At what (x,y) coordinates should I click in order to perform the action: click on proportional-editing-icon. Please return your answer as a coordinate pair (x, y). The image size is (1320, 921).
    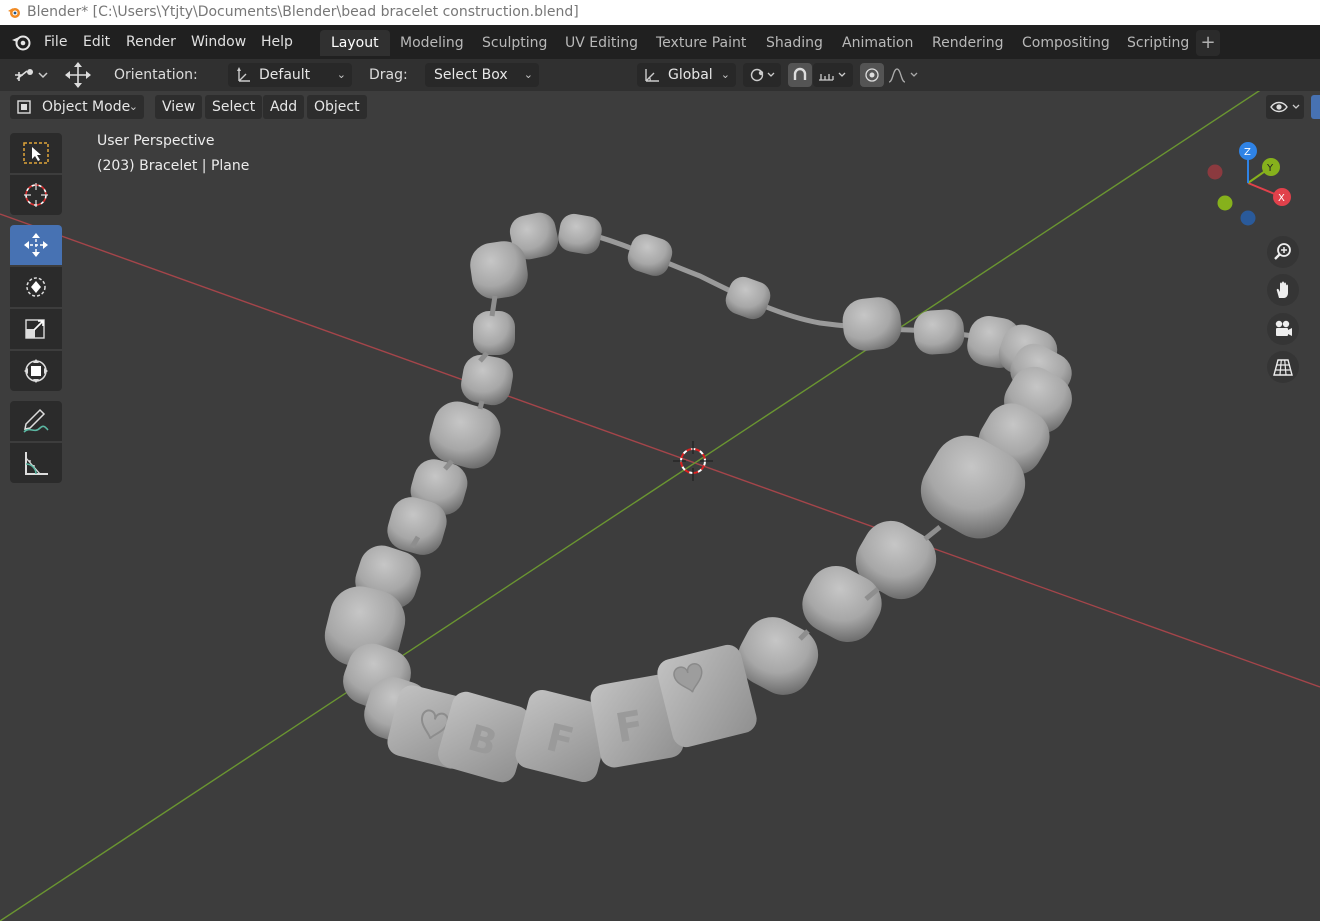
    Looking at the image, I should click on (872, 75).